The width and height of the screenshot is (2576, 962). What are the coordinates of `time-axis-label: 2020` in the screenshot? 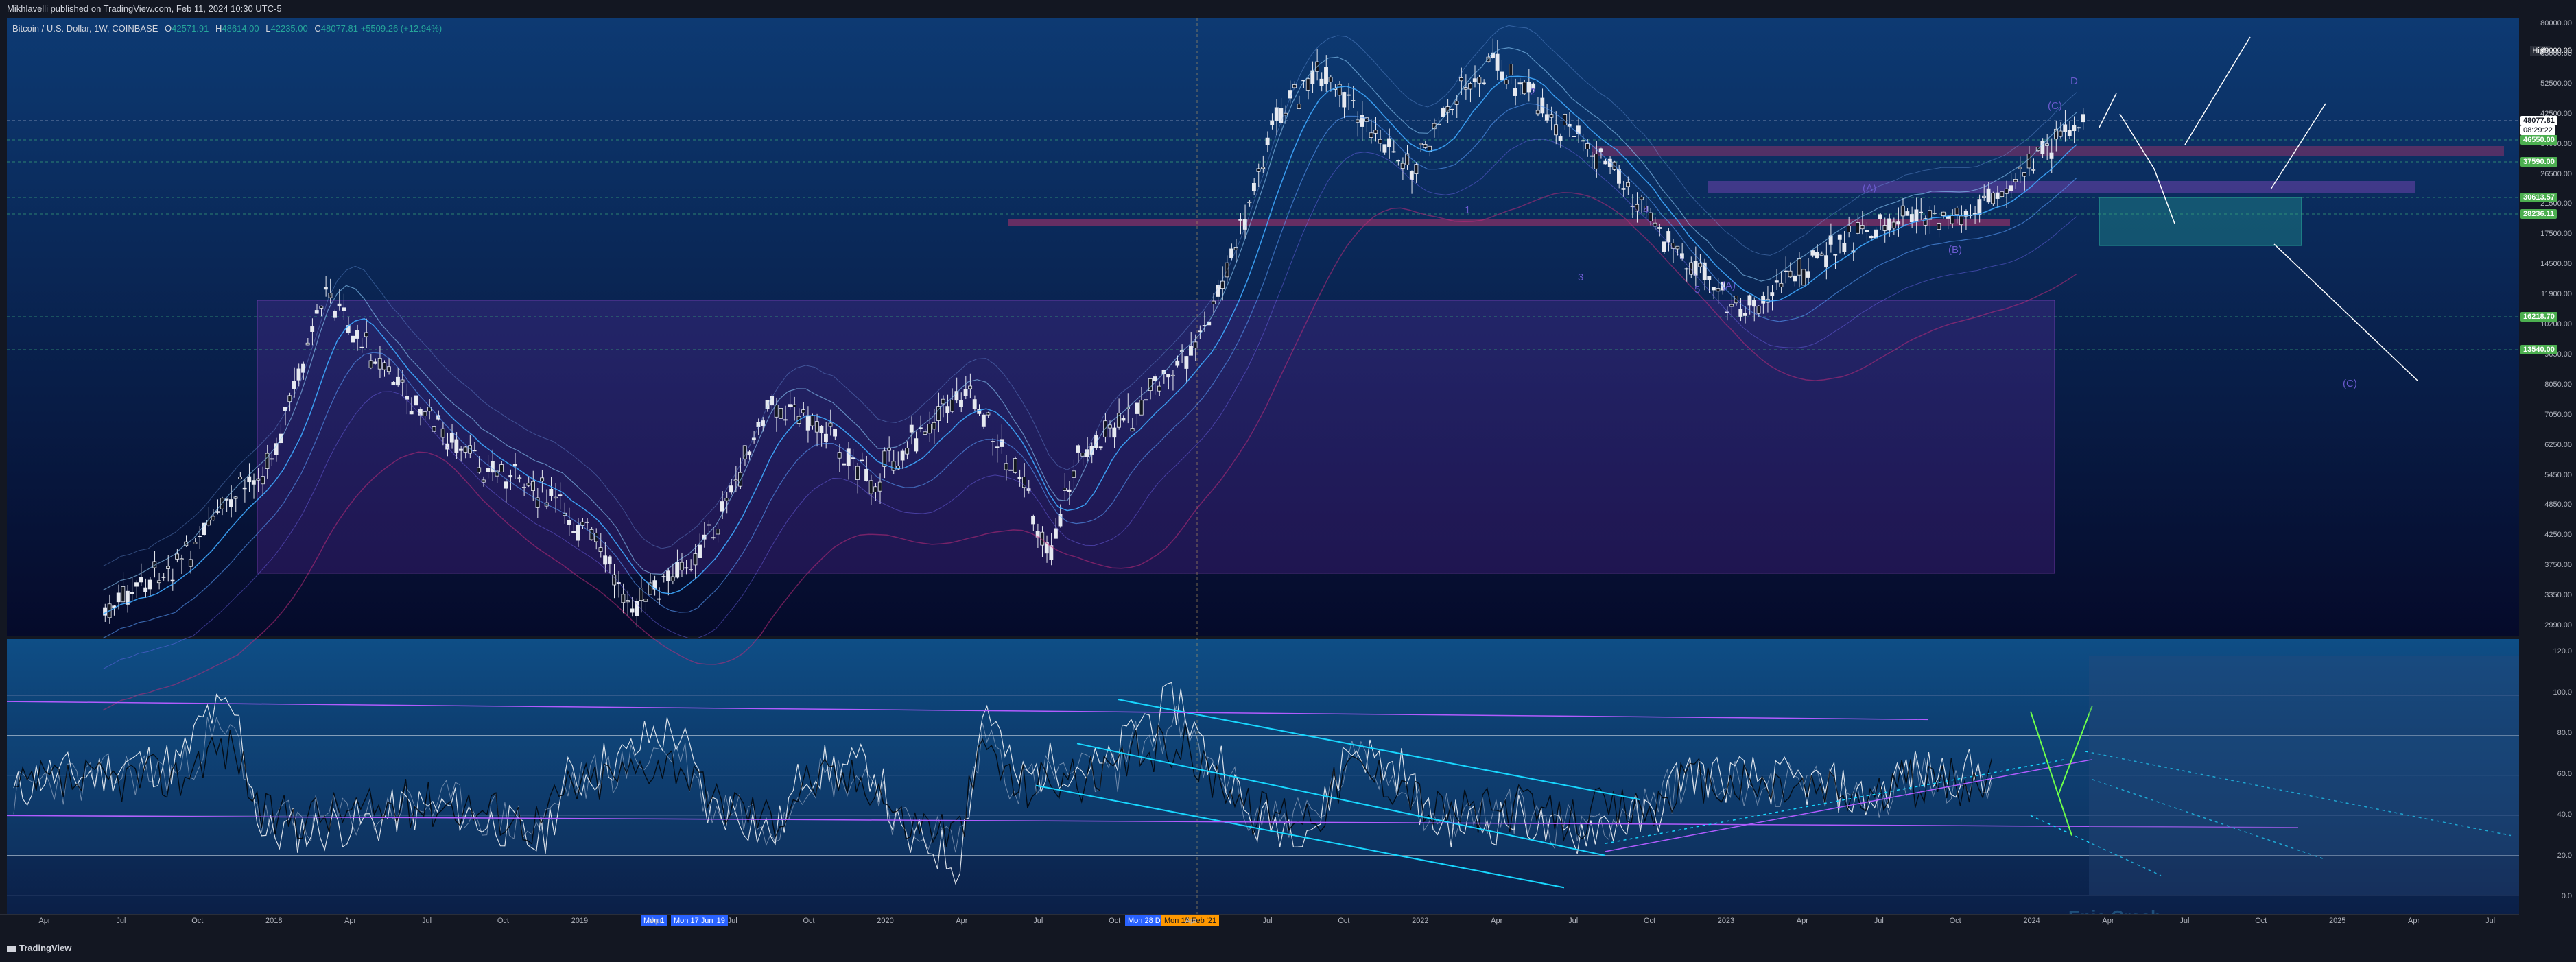 It's located at (885, 921).